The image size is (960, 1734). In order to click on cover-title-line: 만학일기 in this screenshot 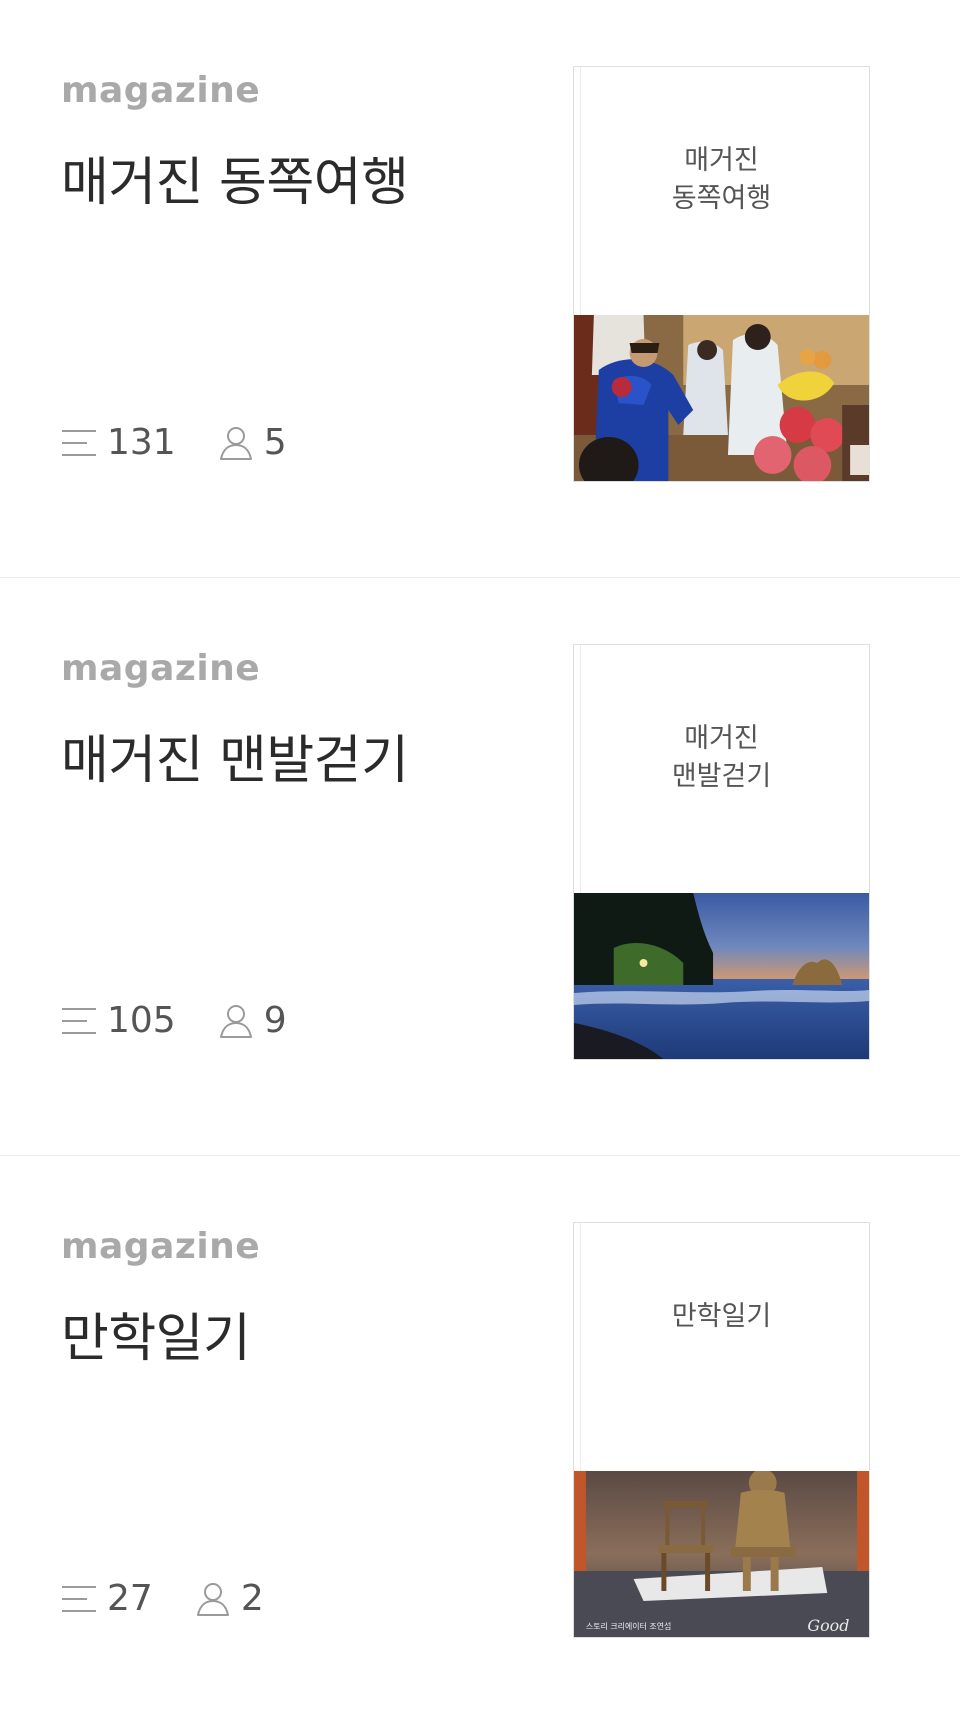, I will do `click(721, 1316)`.